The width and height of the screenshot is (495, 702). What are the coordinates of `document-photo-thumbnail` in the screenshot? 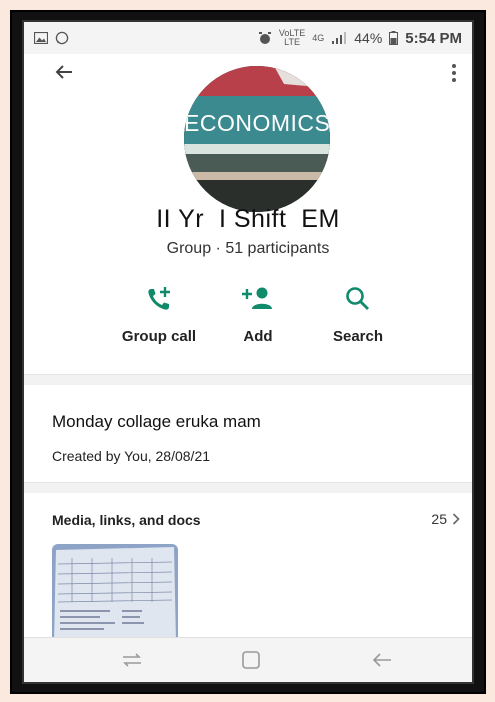 It's located at (115, 594).